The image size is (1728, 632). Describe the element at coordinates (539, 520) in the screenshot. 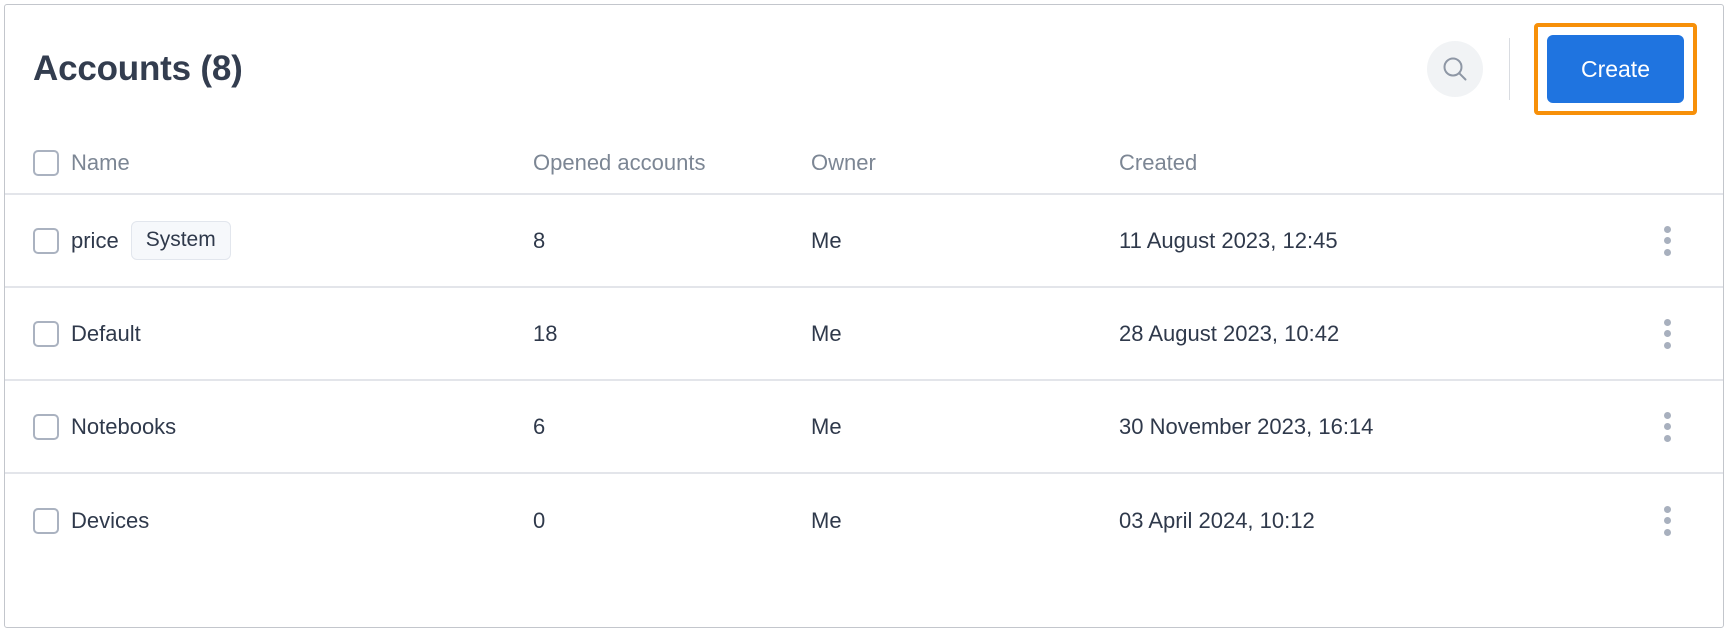

I see `row-opened-accounts: 0` at that location.